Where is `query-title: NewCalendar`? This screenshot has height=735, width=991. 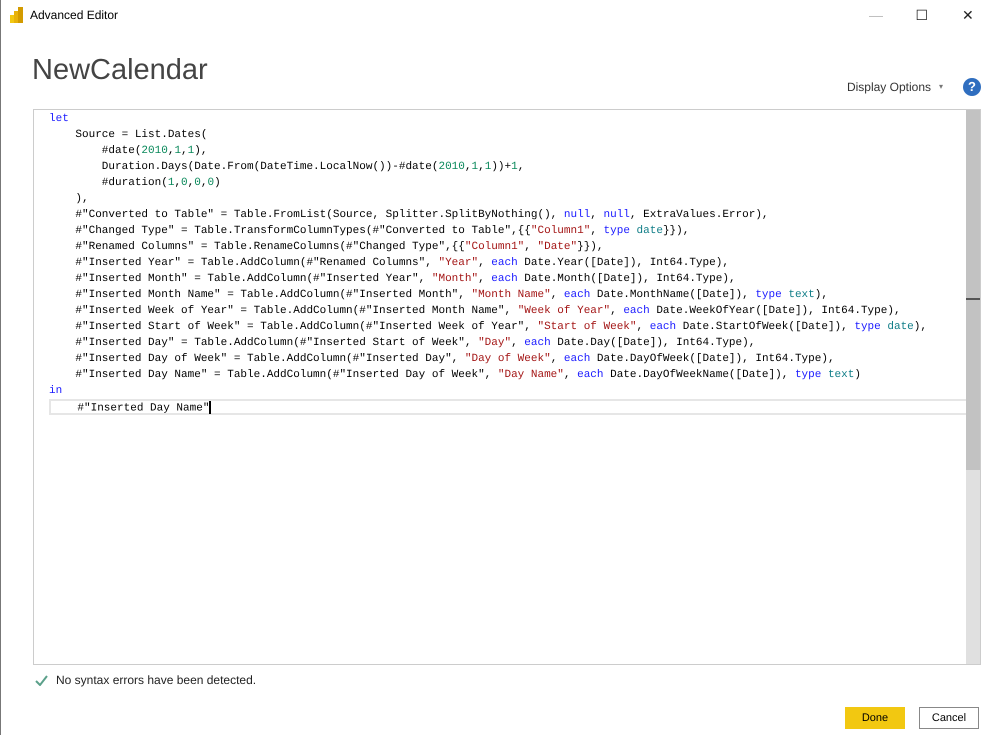 query-title: NewCalendar is located at coordinates (120, 70).